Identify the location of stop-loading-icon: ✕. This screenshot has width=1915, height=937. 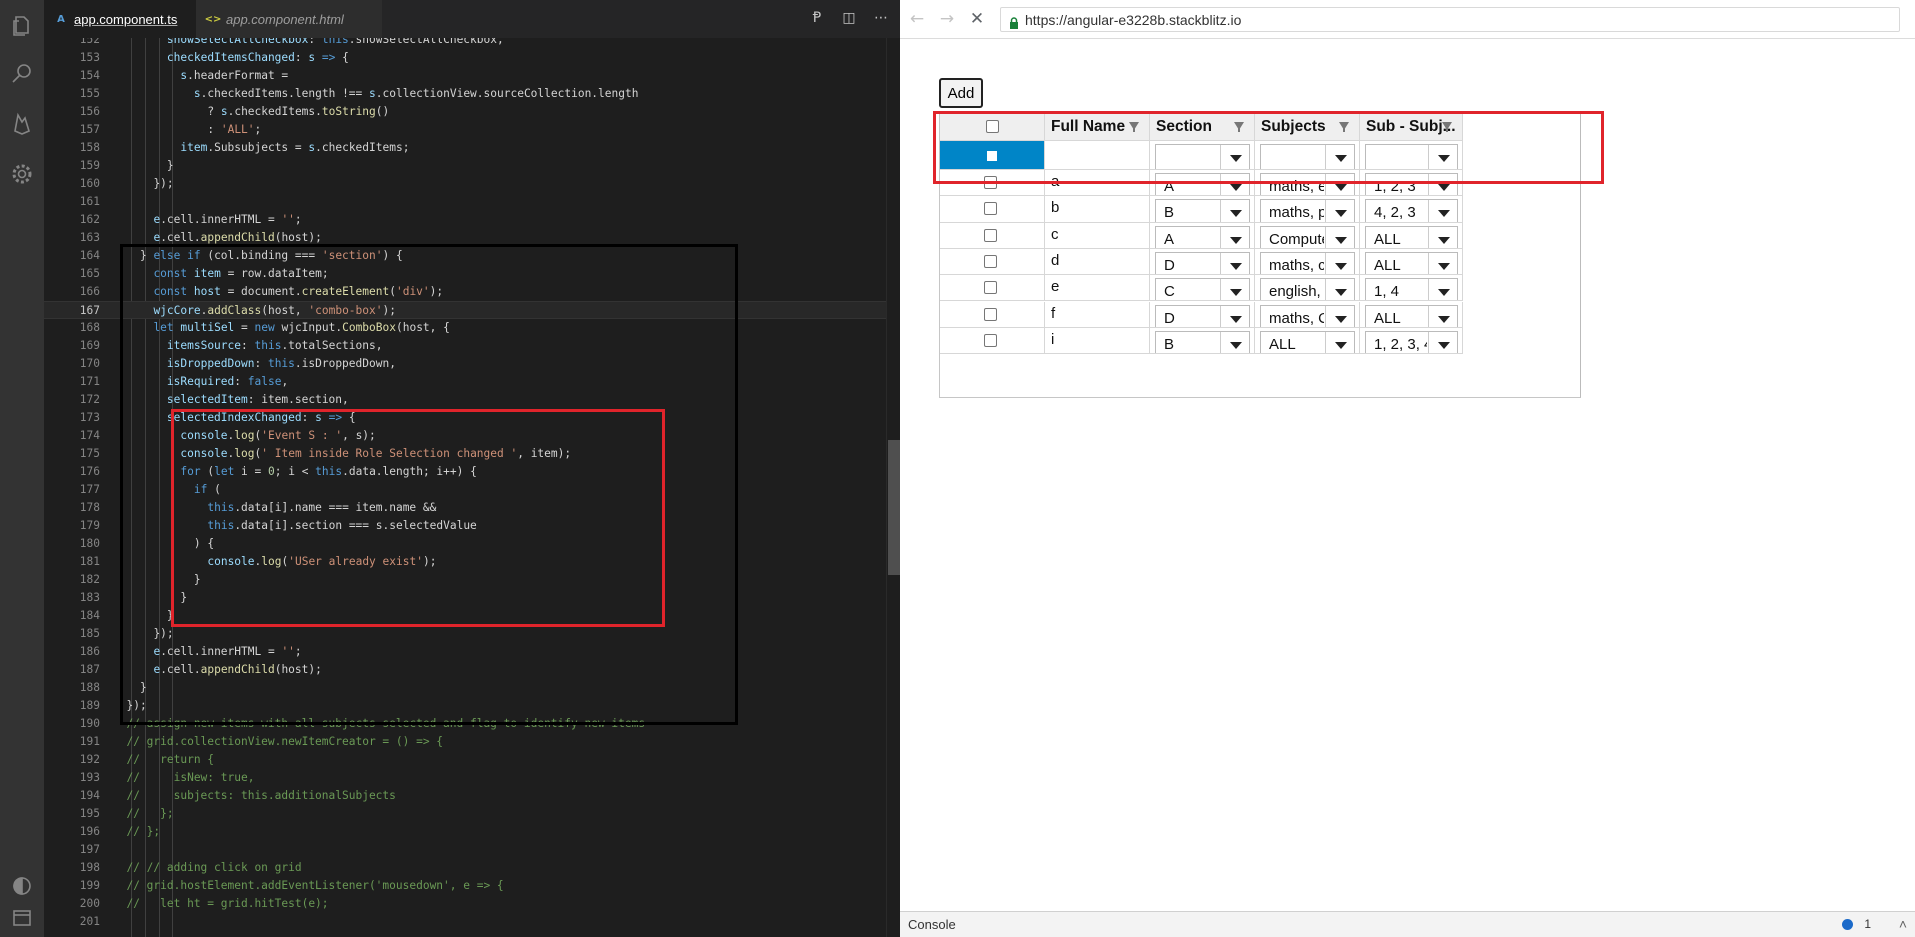
(977, 19).